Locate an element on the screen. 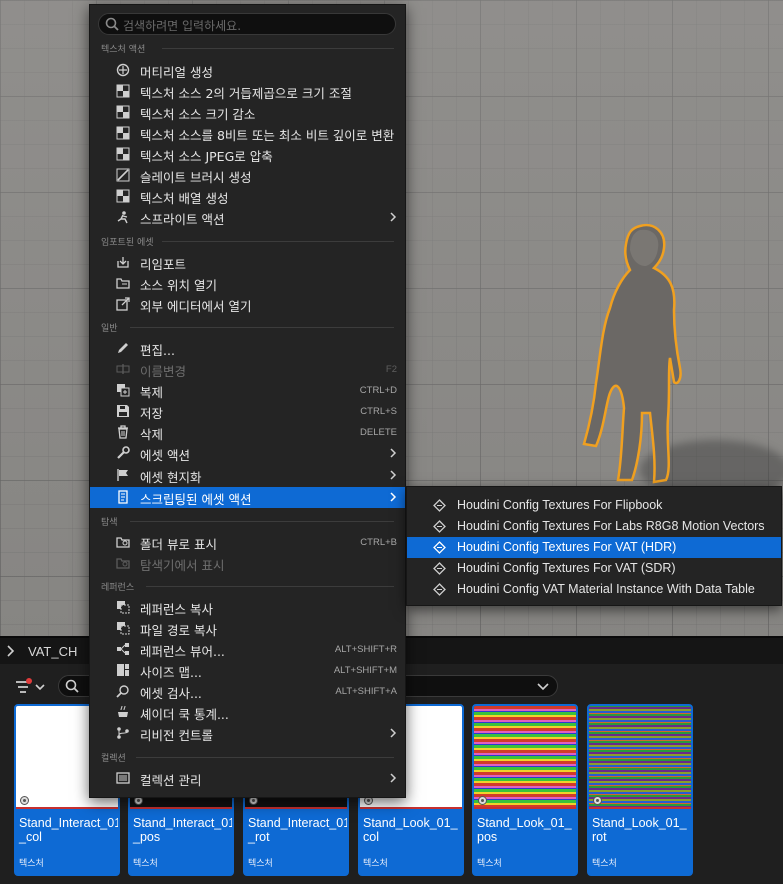 The height and width of the screenshot is (884, 783). menu-item-show-in-explorer: 탐색기에서 표시 is located at coordinates (247, 563).